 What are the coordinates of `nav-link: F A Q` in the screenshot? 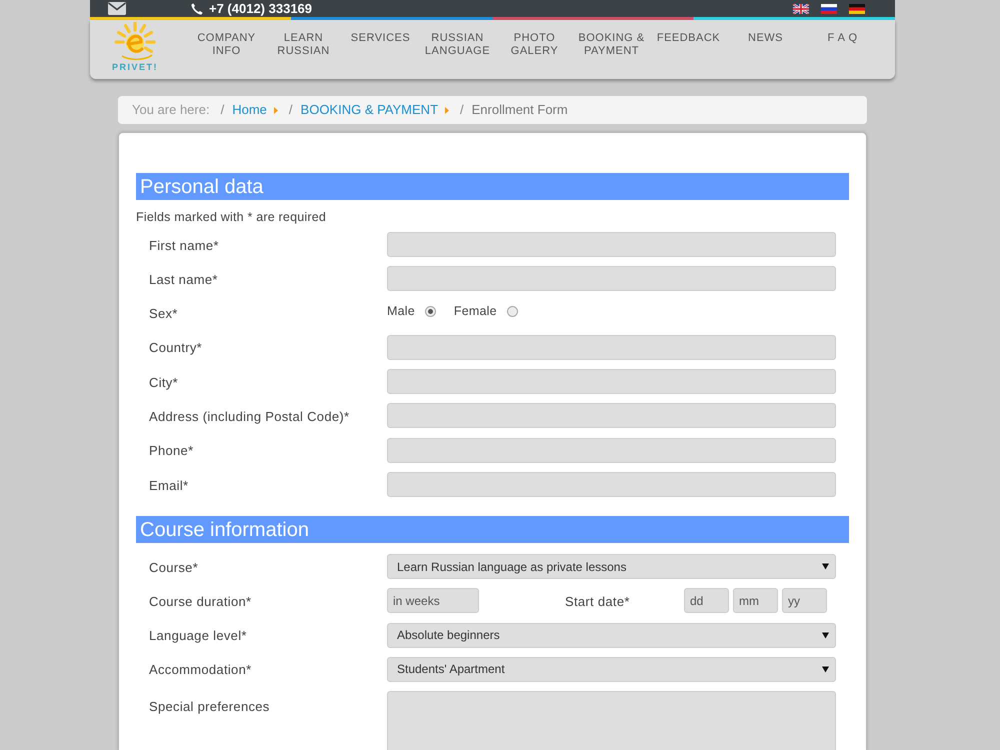 It's located at (842, 38).